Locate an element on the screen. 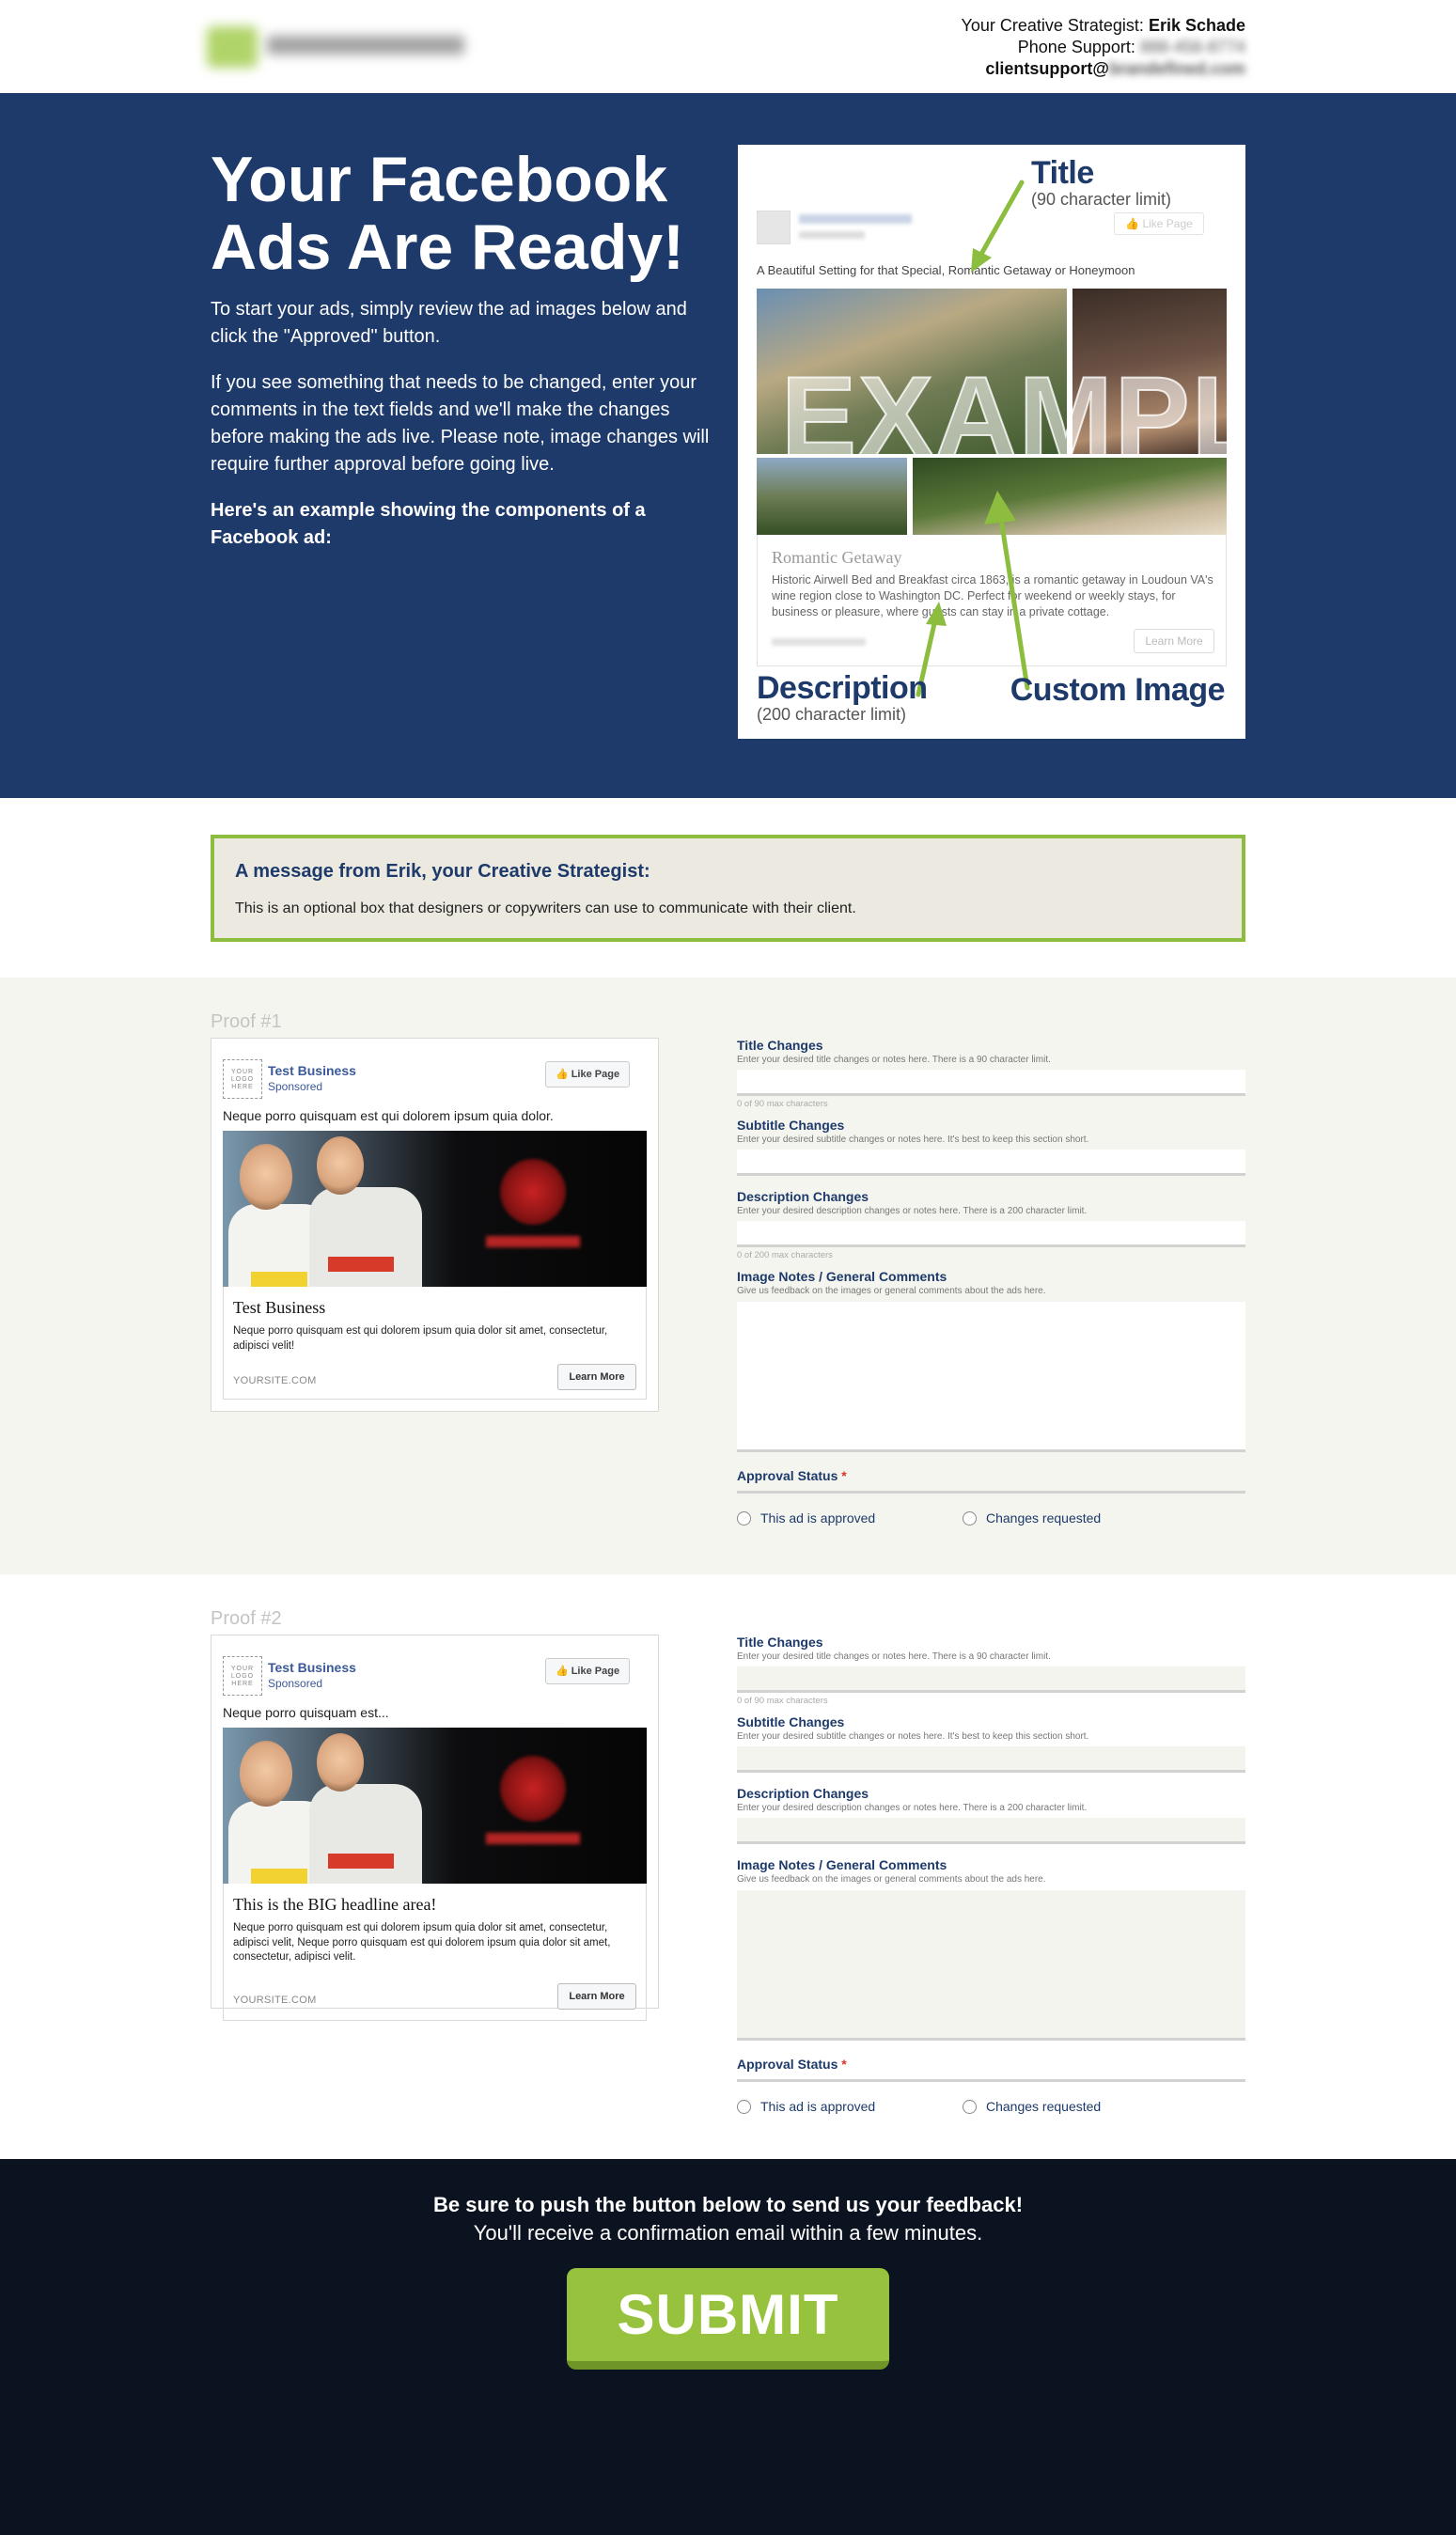 This screenshot has width=1456, height=2535. phone-prefix: Phone Support: is located at coordinates (1078, 47).